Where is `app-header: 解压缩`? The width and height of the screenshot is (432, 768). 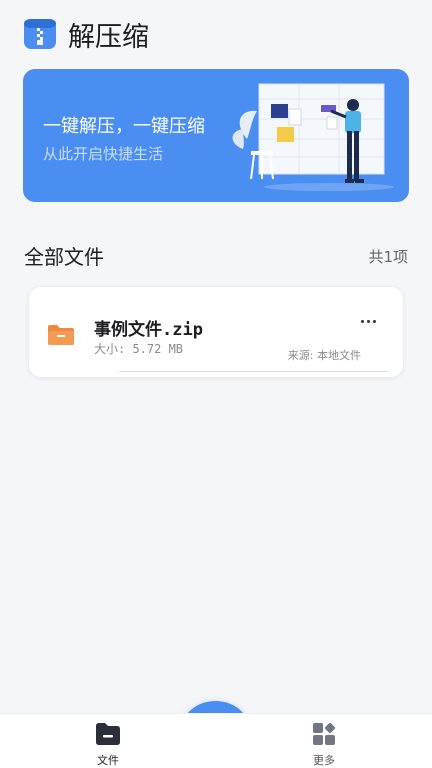
app-header: 解压缩 is located at coordinates (85, 34).